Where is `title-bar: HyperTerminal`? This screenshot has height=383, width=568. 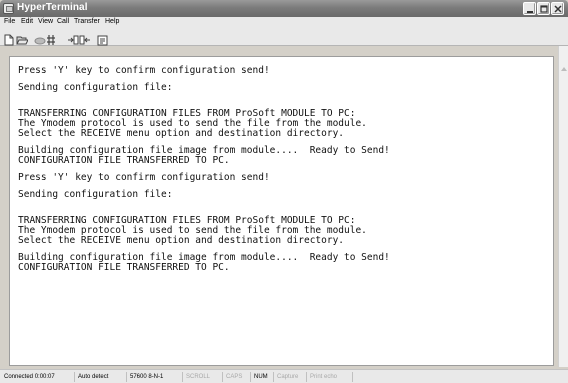
title-bar: HyperTerminal is located at coordinates (284, 8).